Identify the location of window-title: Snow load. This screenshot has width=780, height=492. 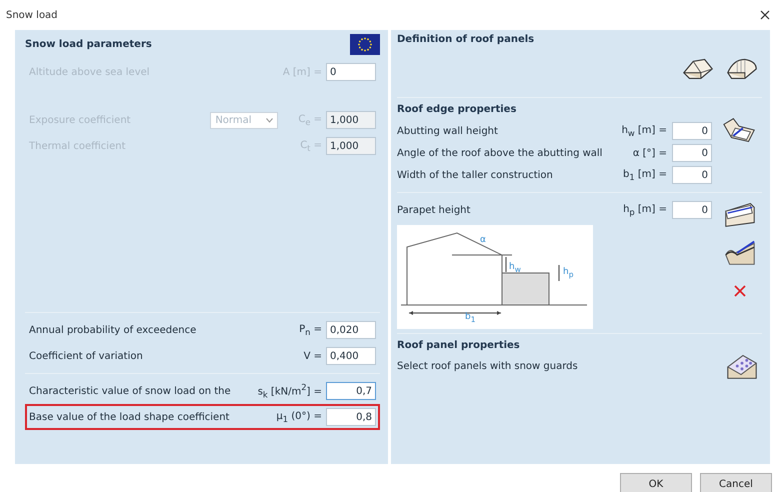
(32, 15).